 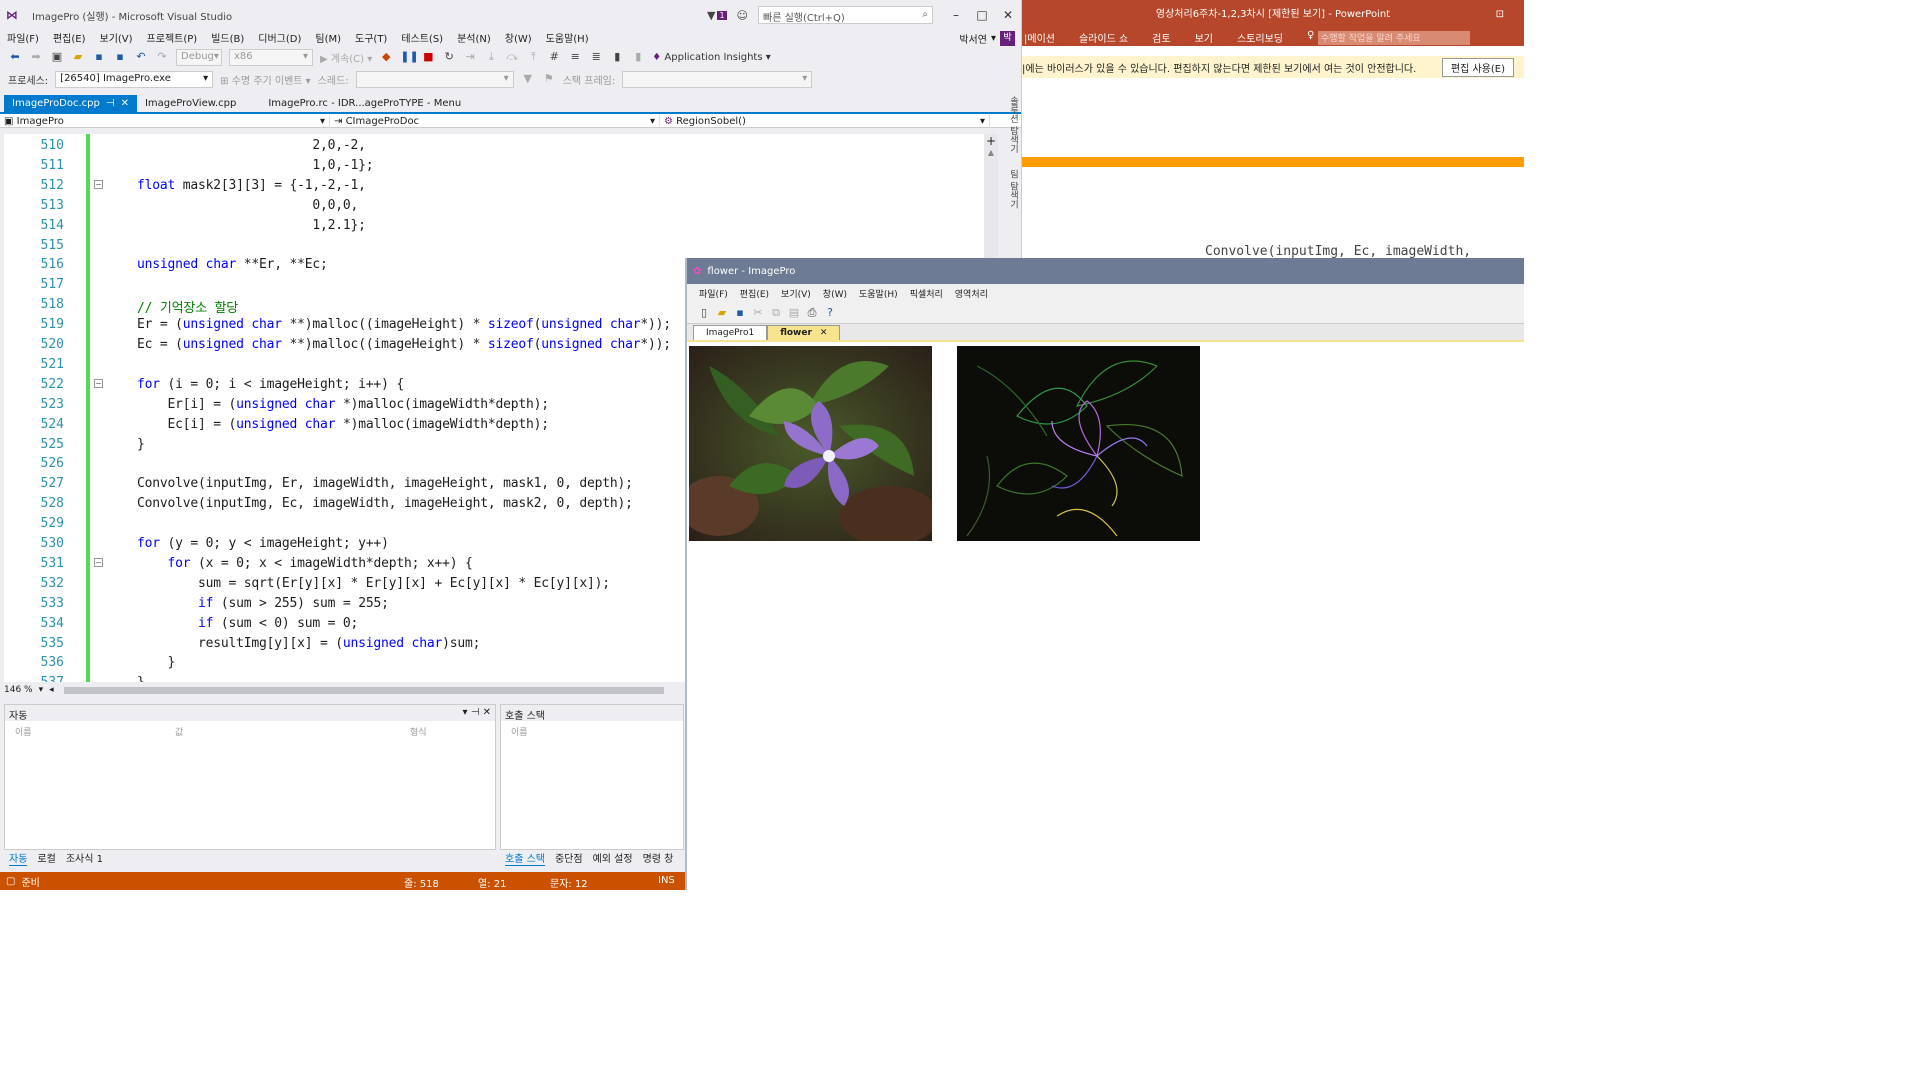 I want to click on tab-imagepro-rc-menu: ImagePro.rc - IDR...ageProTYPE - Menu, so click(x=364, y=103).